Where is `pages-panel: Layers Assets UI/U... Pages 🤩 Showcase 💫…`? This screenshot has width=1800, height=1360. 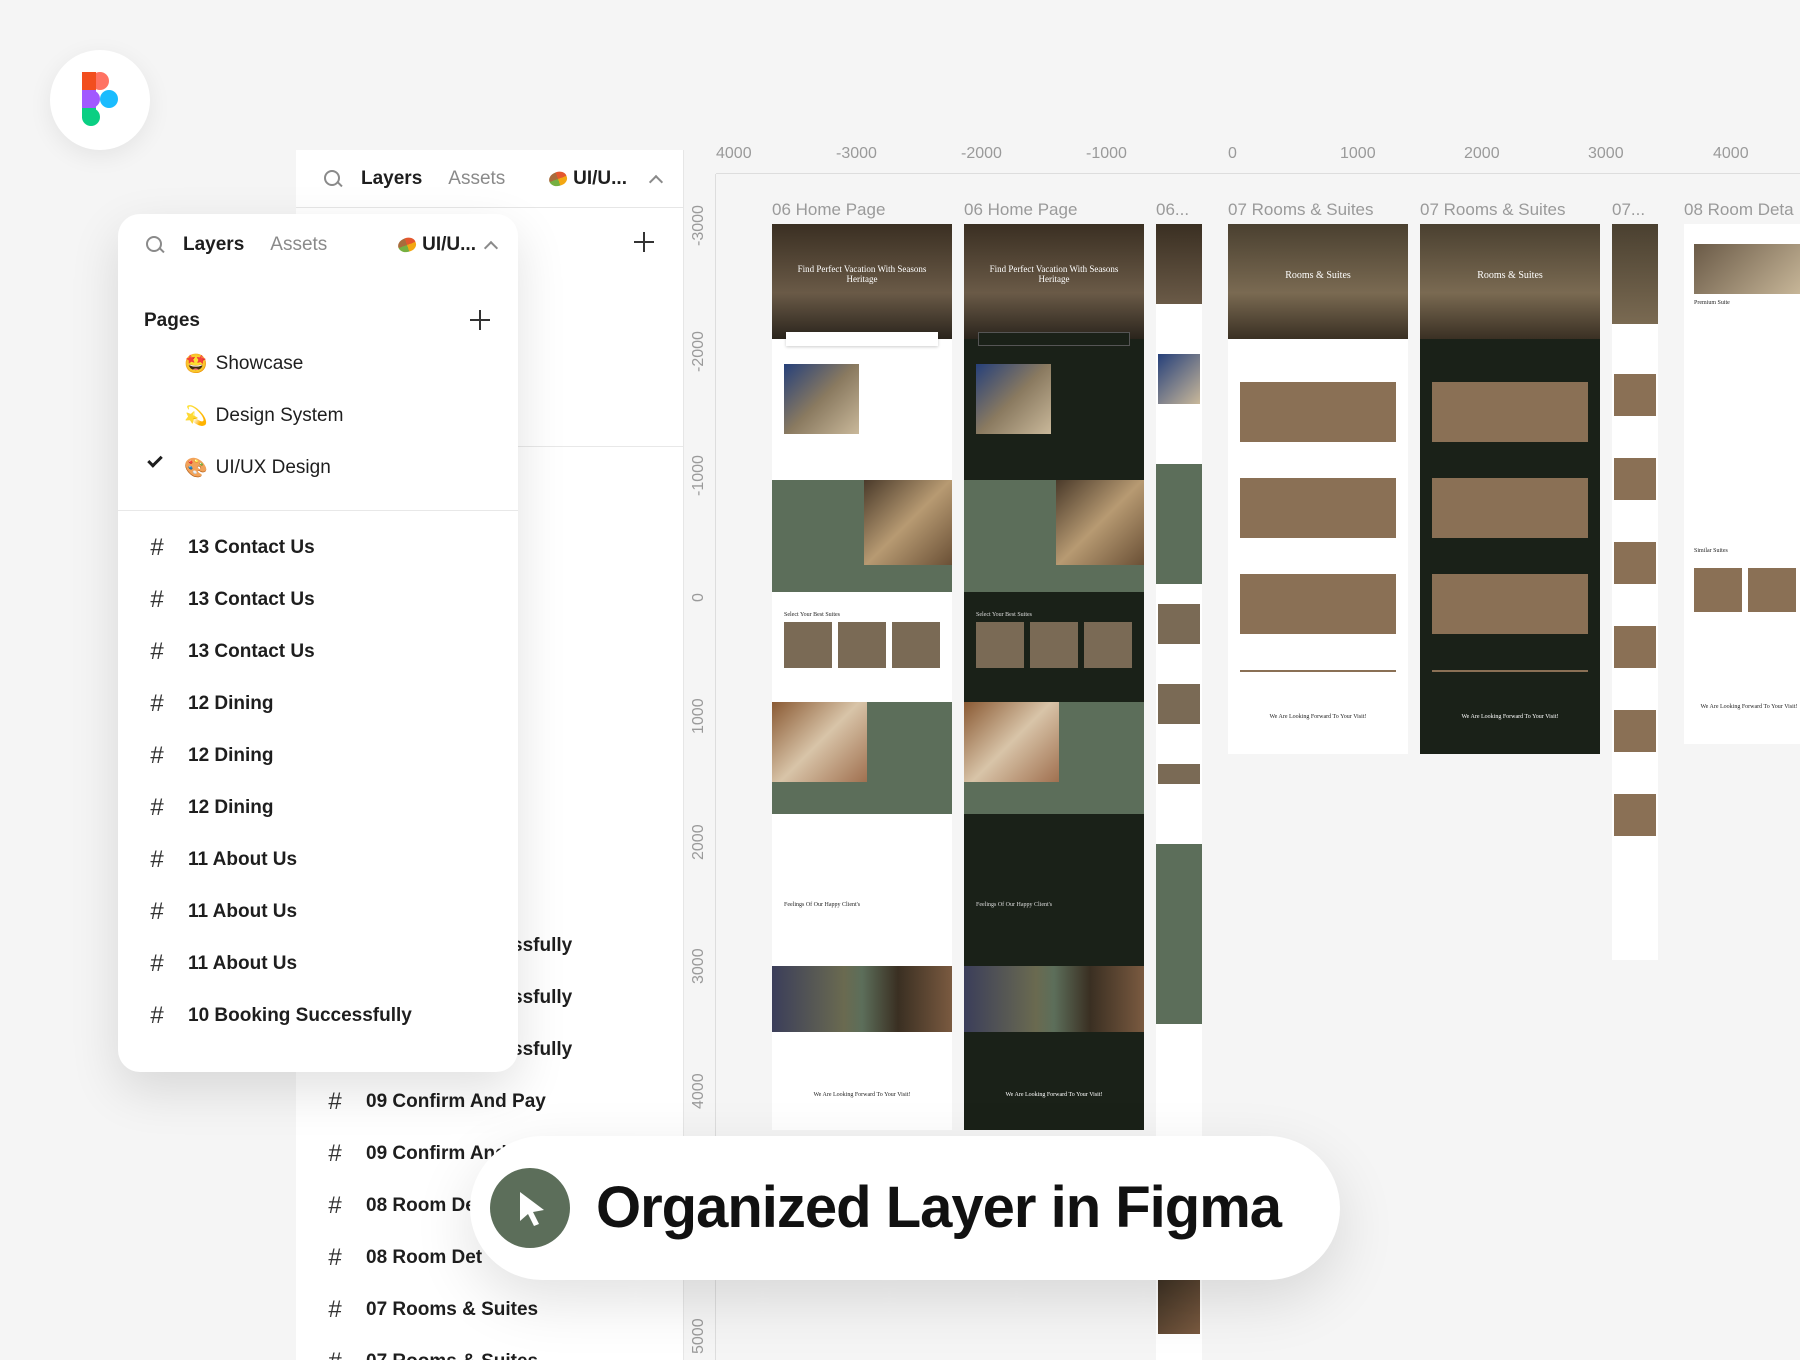
pages-panel: Layers Assets UI/U... Pages 🤩 Showcase 💫… is located at coordinates (318, 643).